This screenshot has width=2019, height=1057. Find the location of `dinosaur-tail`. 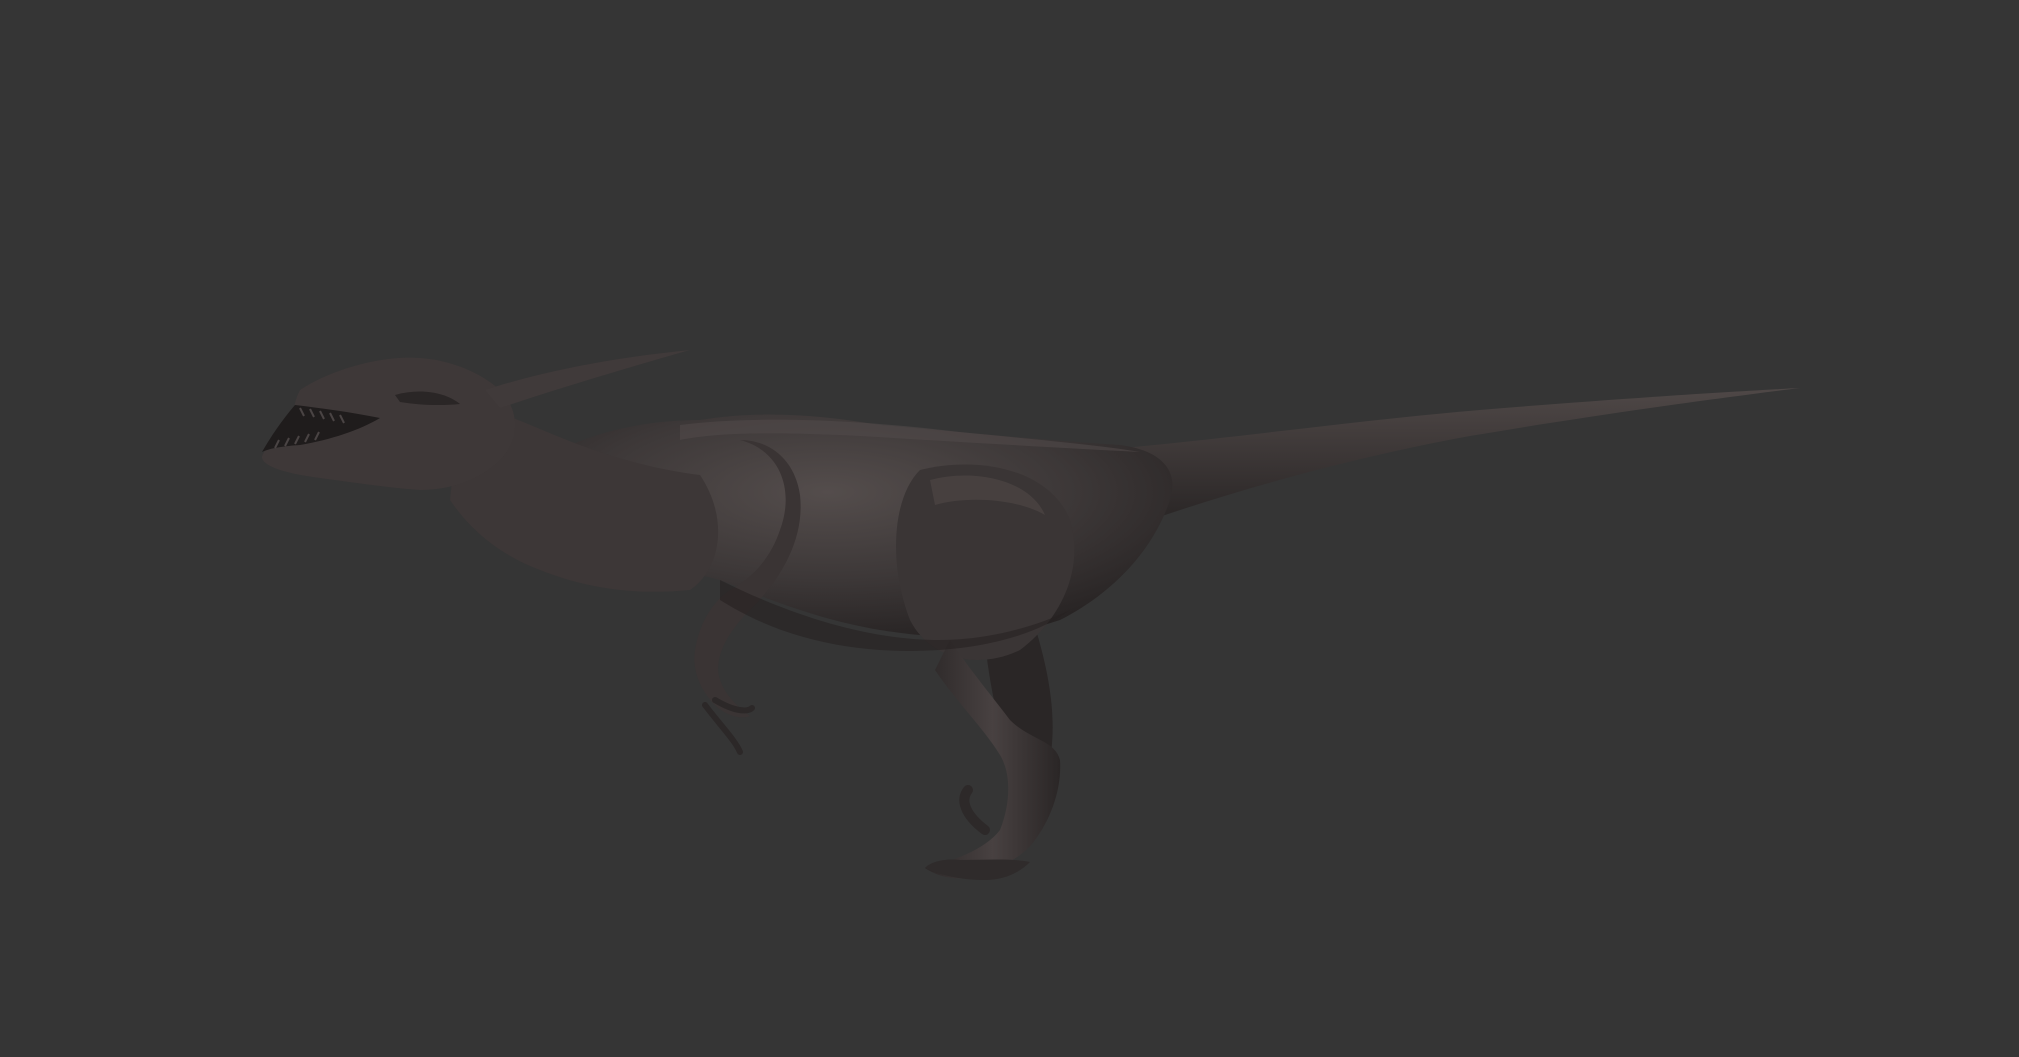

dinosaur-tail is located at coordinates (1450, 454).